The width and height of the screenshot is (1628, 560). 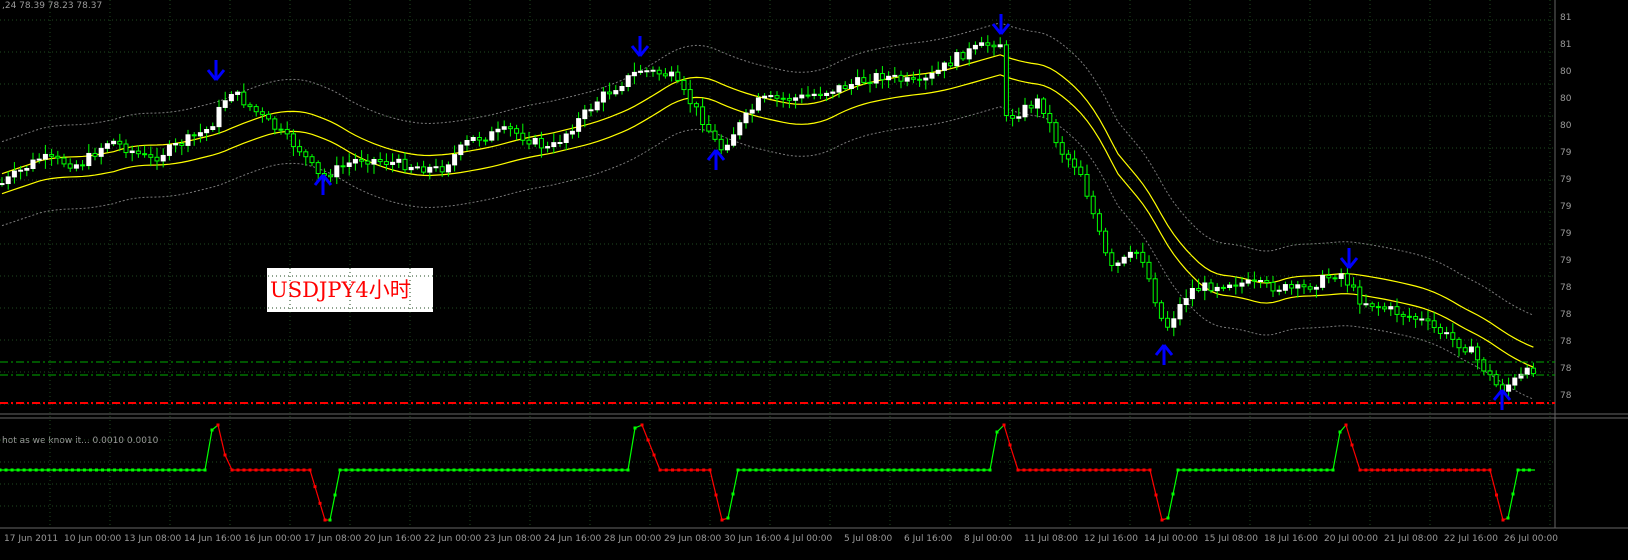 What do you see at coordinates (1001, 24) in the screenshot?
I see `sell-arrow-icon` at bounding box center [1001, 24].